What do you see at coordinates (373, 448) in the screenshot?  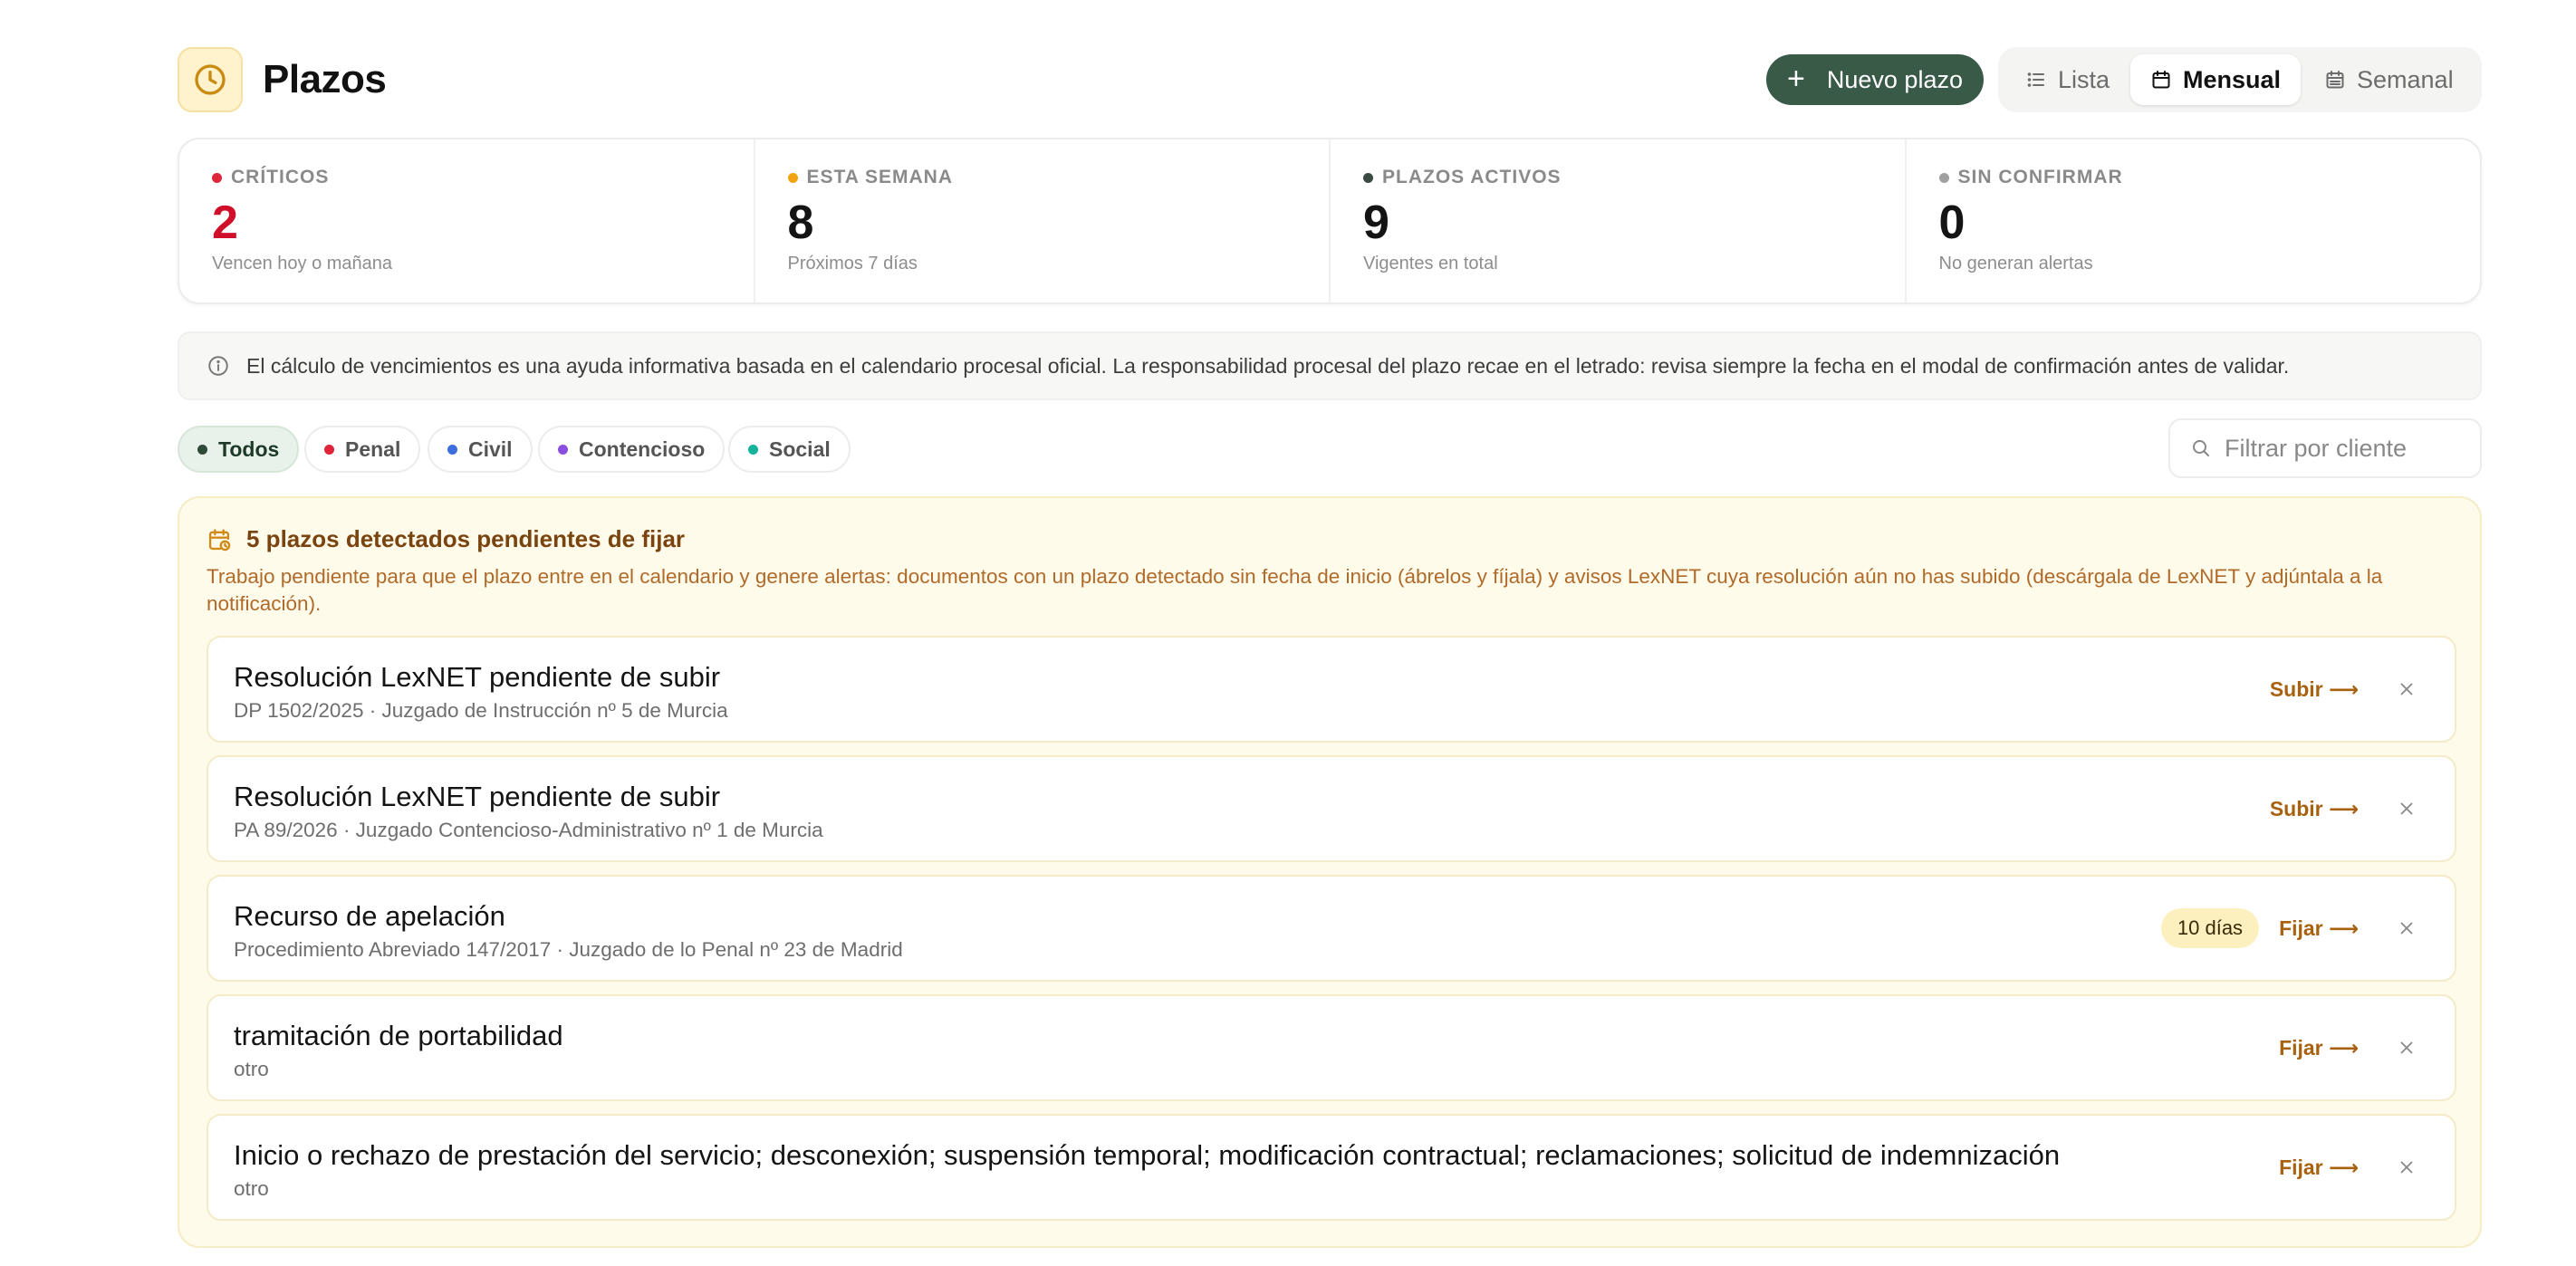 I see `filter-chip-label: Penal` at bounding box center [373, 448].